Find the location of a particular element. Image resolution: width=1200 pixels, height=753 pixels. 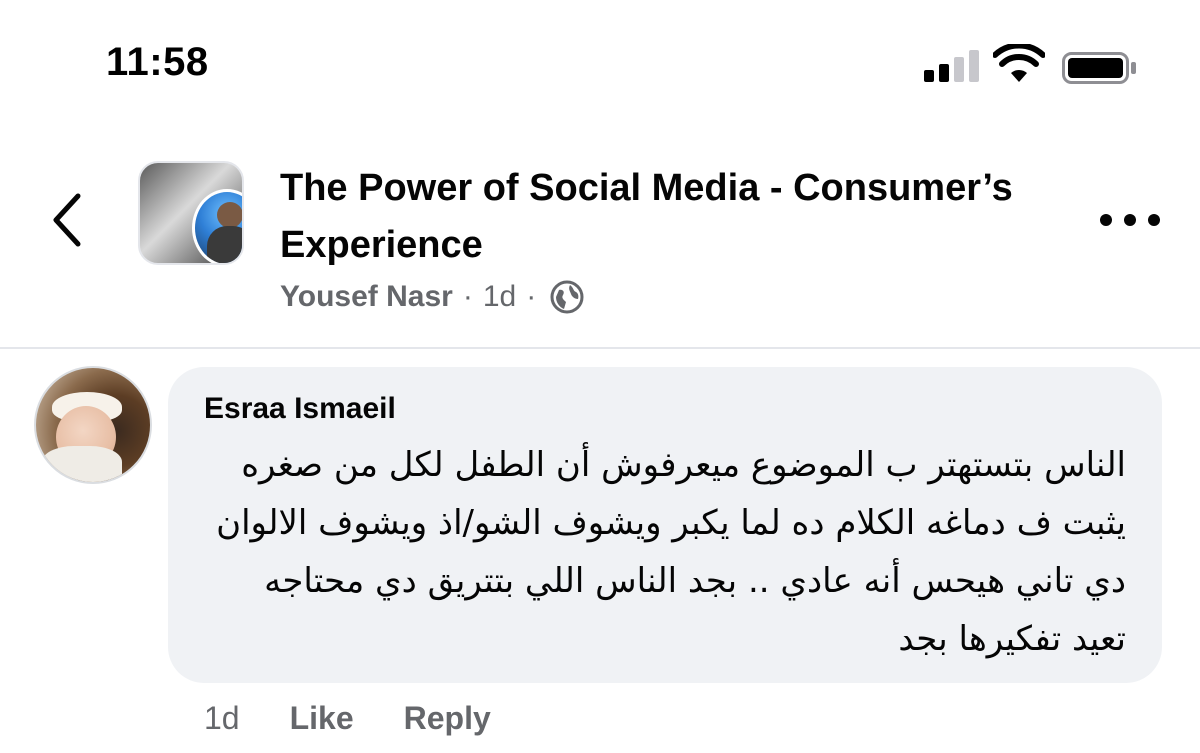

more-options-button is located at coordinates (1130, 220).